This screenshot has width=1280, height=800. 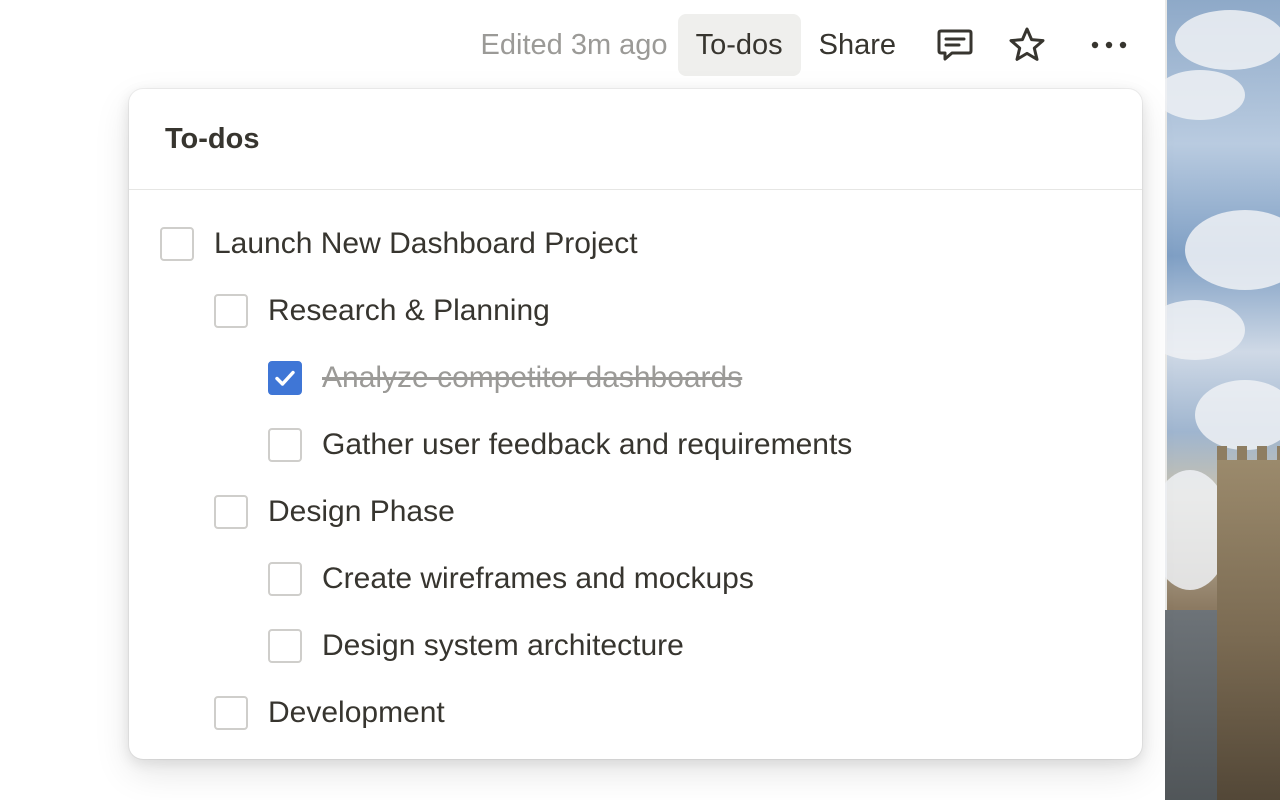 I want to click on star-icon, so click(x=1027, y=44).